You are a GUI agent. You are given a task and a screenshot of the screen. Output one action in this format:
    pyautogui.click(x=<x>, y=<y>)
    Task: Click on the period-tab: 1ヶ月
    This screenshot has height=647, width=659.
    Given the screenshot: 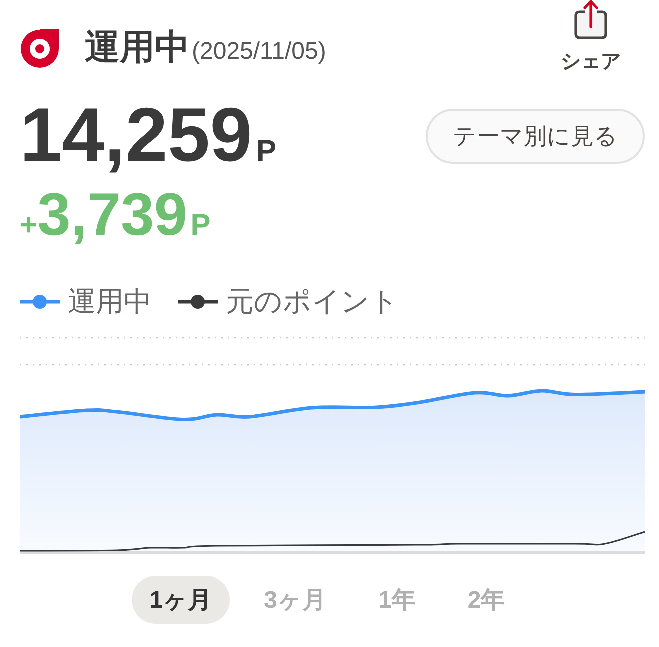 What is the action you would take?
    pyautogui.click(x=181, y=600)
    